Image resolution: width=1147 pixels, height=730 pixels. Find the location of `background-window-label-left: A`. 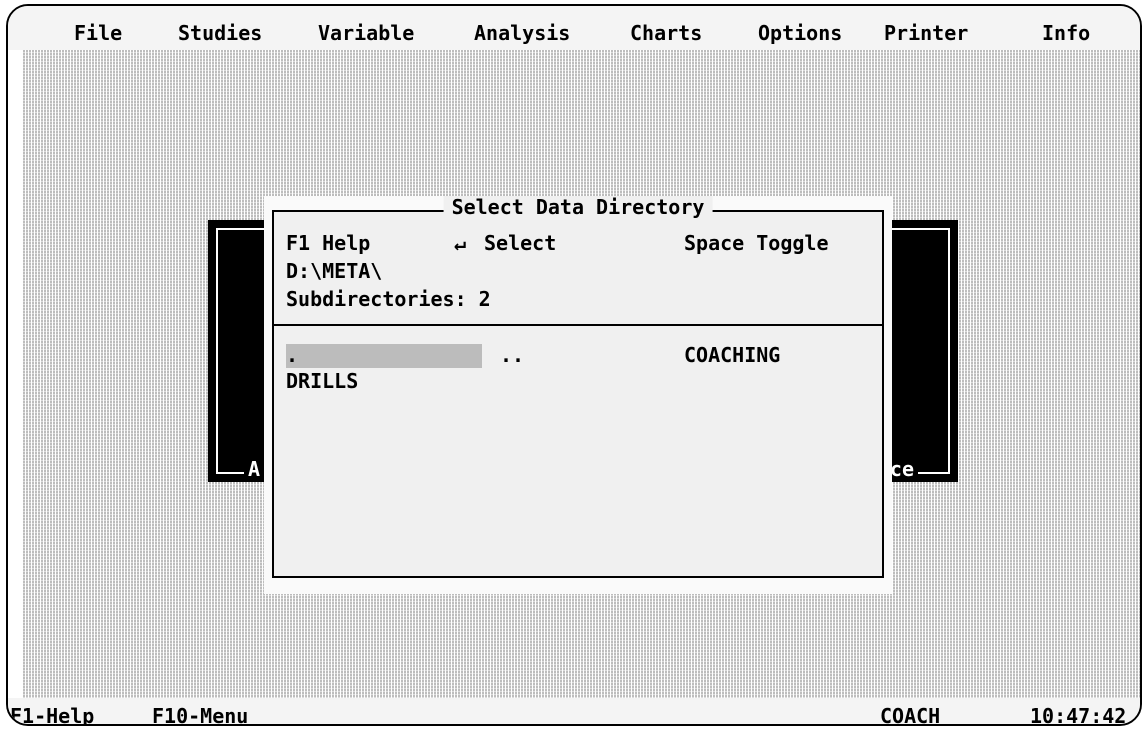

background-window-label-left: A is located at coordinates (254, 469).